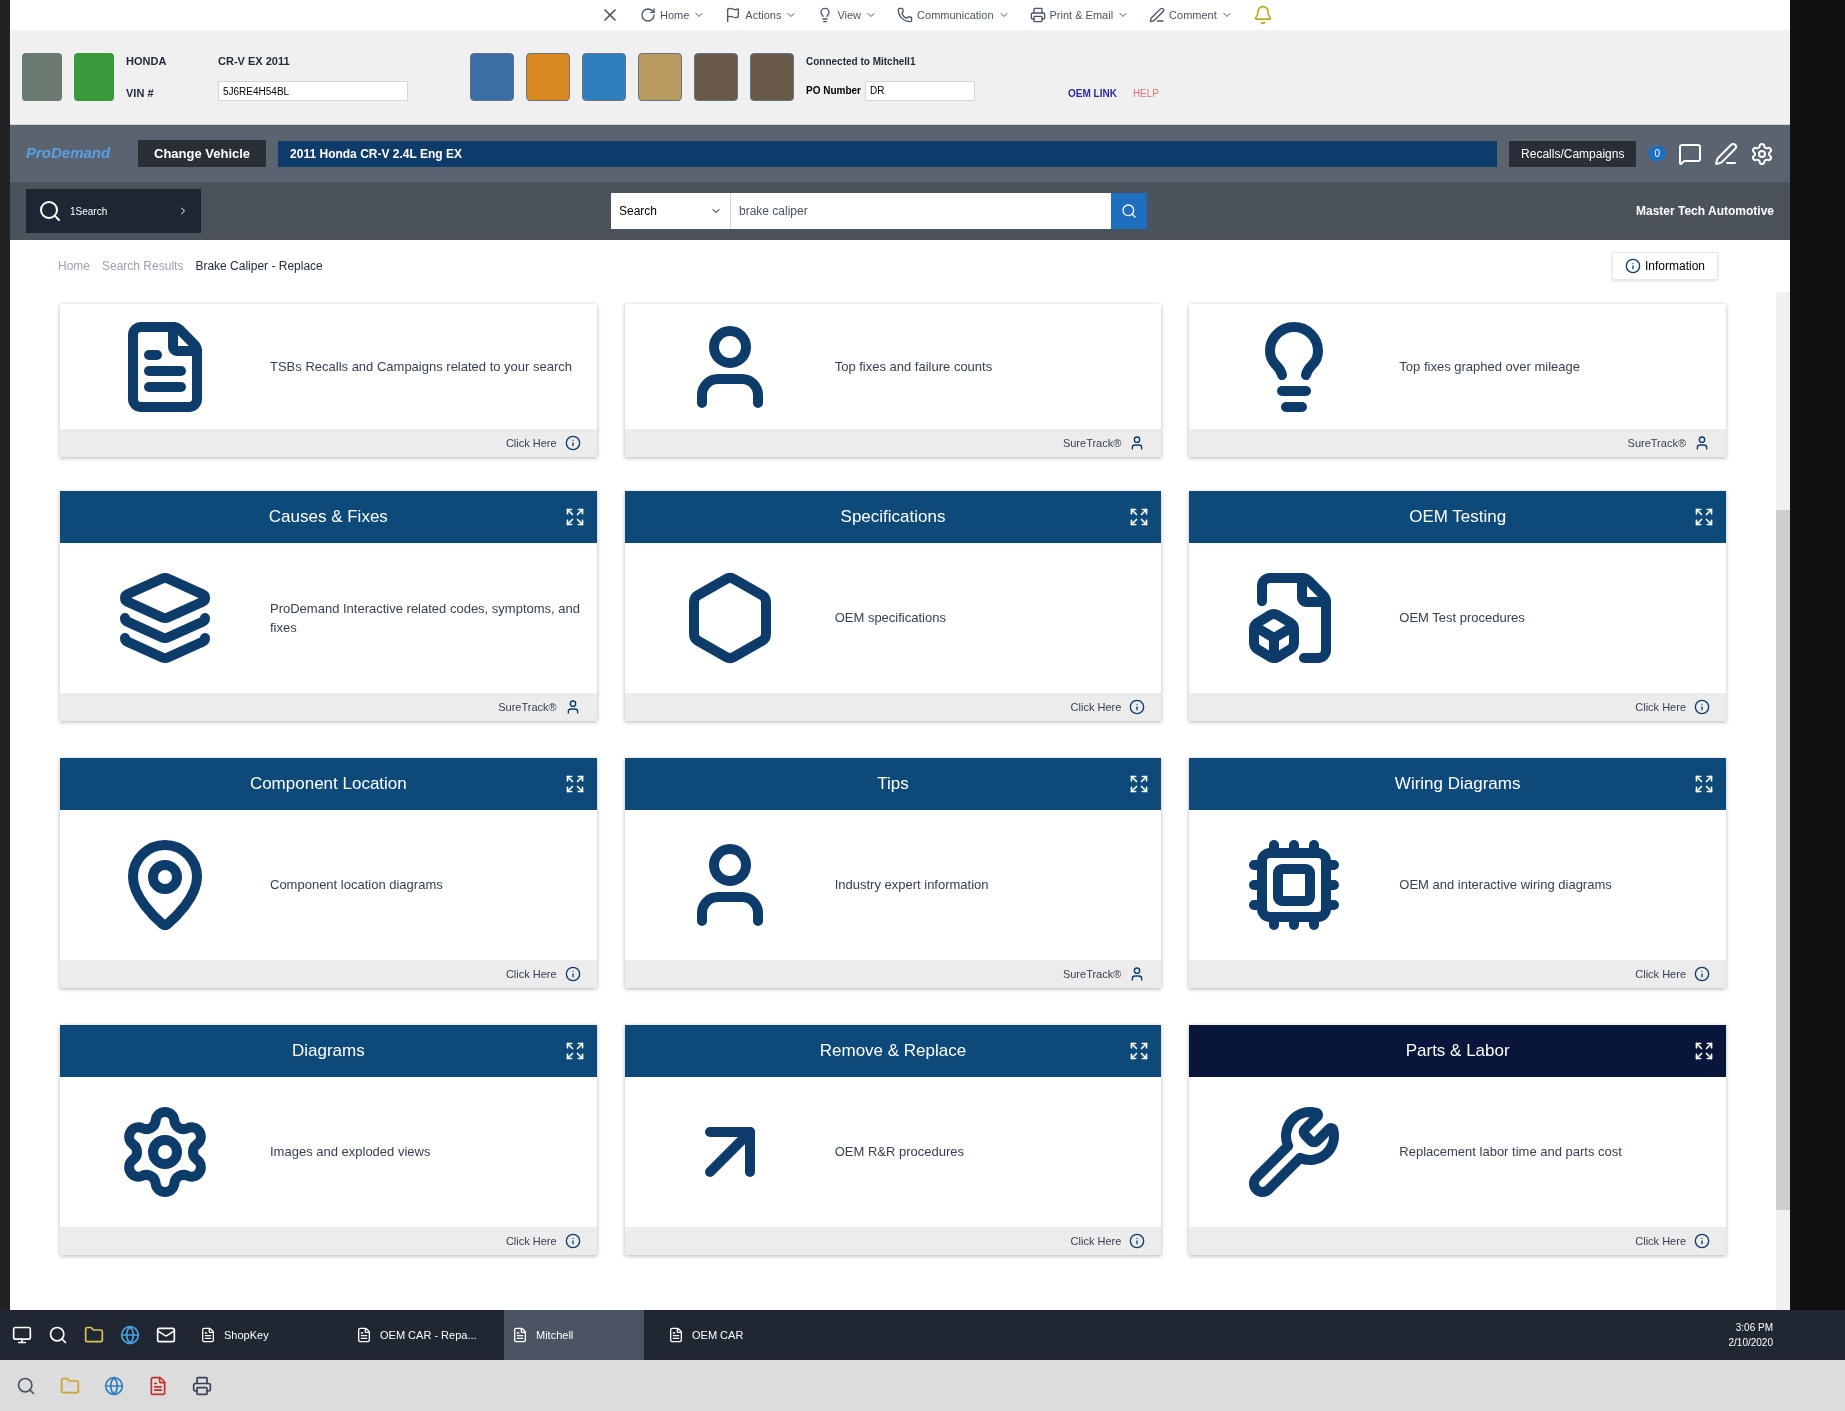 This screenshot has width=1845, height=1411. What do you see at coordinates (166, 1335) in the screenshot?
I see `mail-icon` at bounding box center [166, 1335].